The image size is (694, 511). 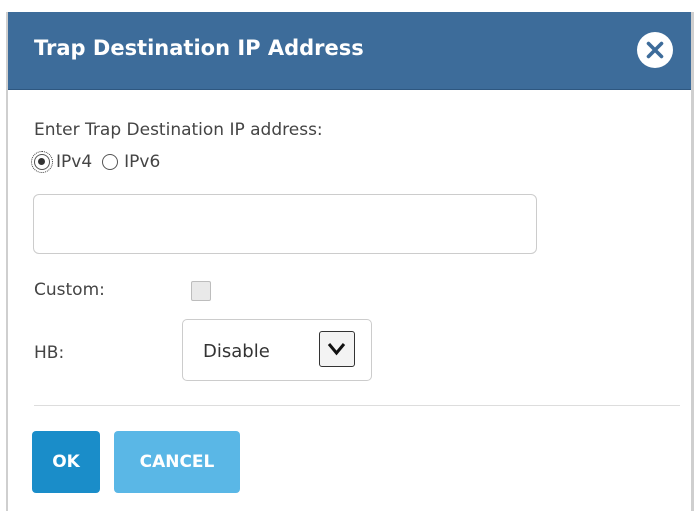 I want to click on ok-button: OK, so click(x=66, y=462).